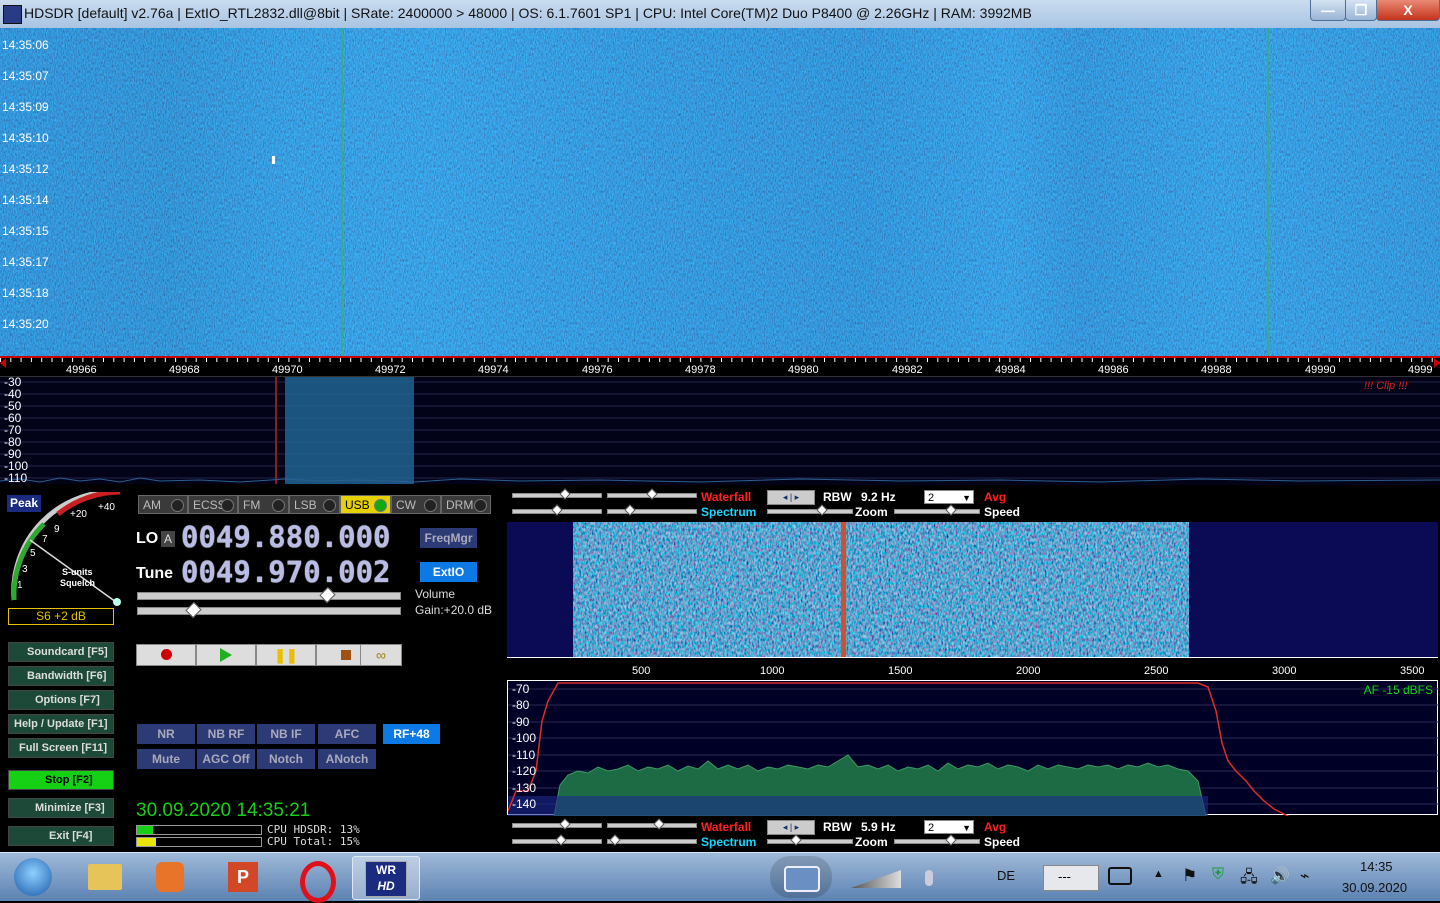 The width and height of the screenshot is (1440, 903). What do you see at coordinates (1305, 876) in the screenshot?
I see `usb-icon: ⌁` at bounding box center [1305, 876].